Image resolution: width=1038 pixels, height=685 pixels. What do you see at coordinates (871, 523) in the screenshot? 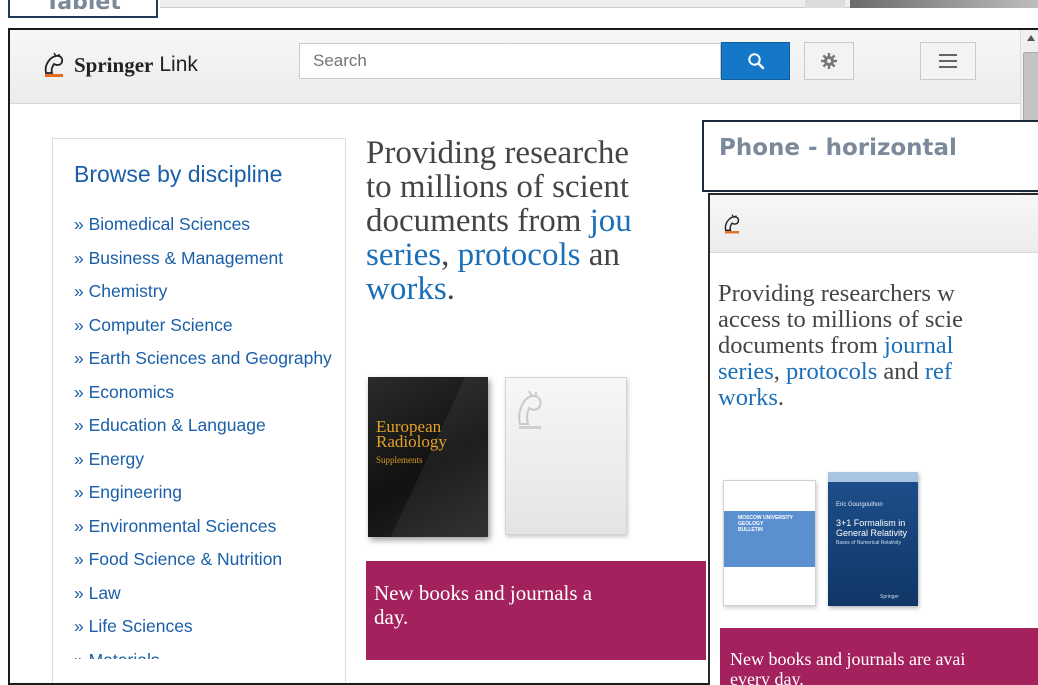
I see `cover-title-line: 3+1 Formalism in` at bounding box center [871, 523].